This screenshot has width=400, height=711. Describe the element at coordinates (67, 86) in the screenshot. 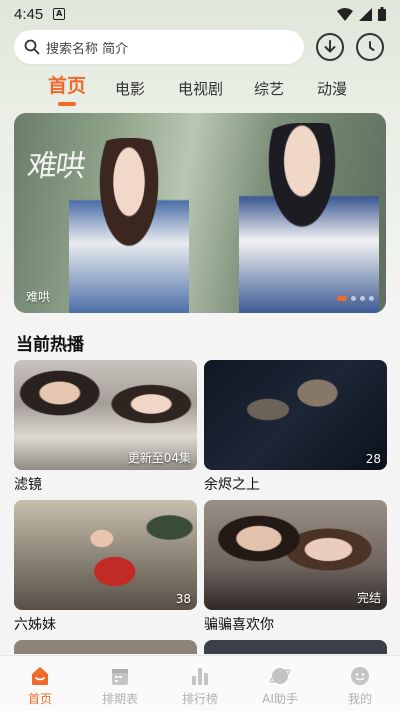

I see `tab-home: 首页` at that location.